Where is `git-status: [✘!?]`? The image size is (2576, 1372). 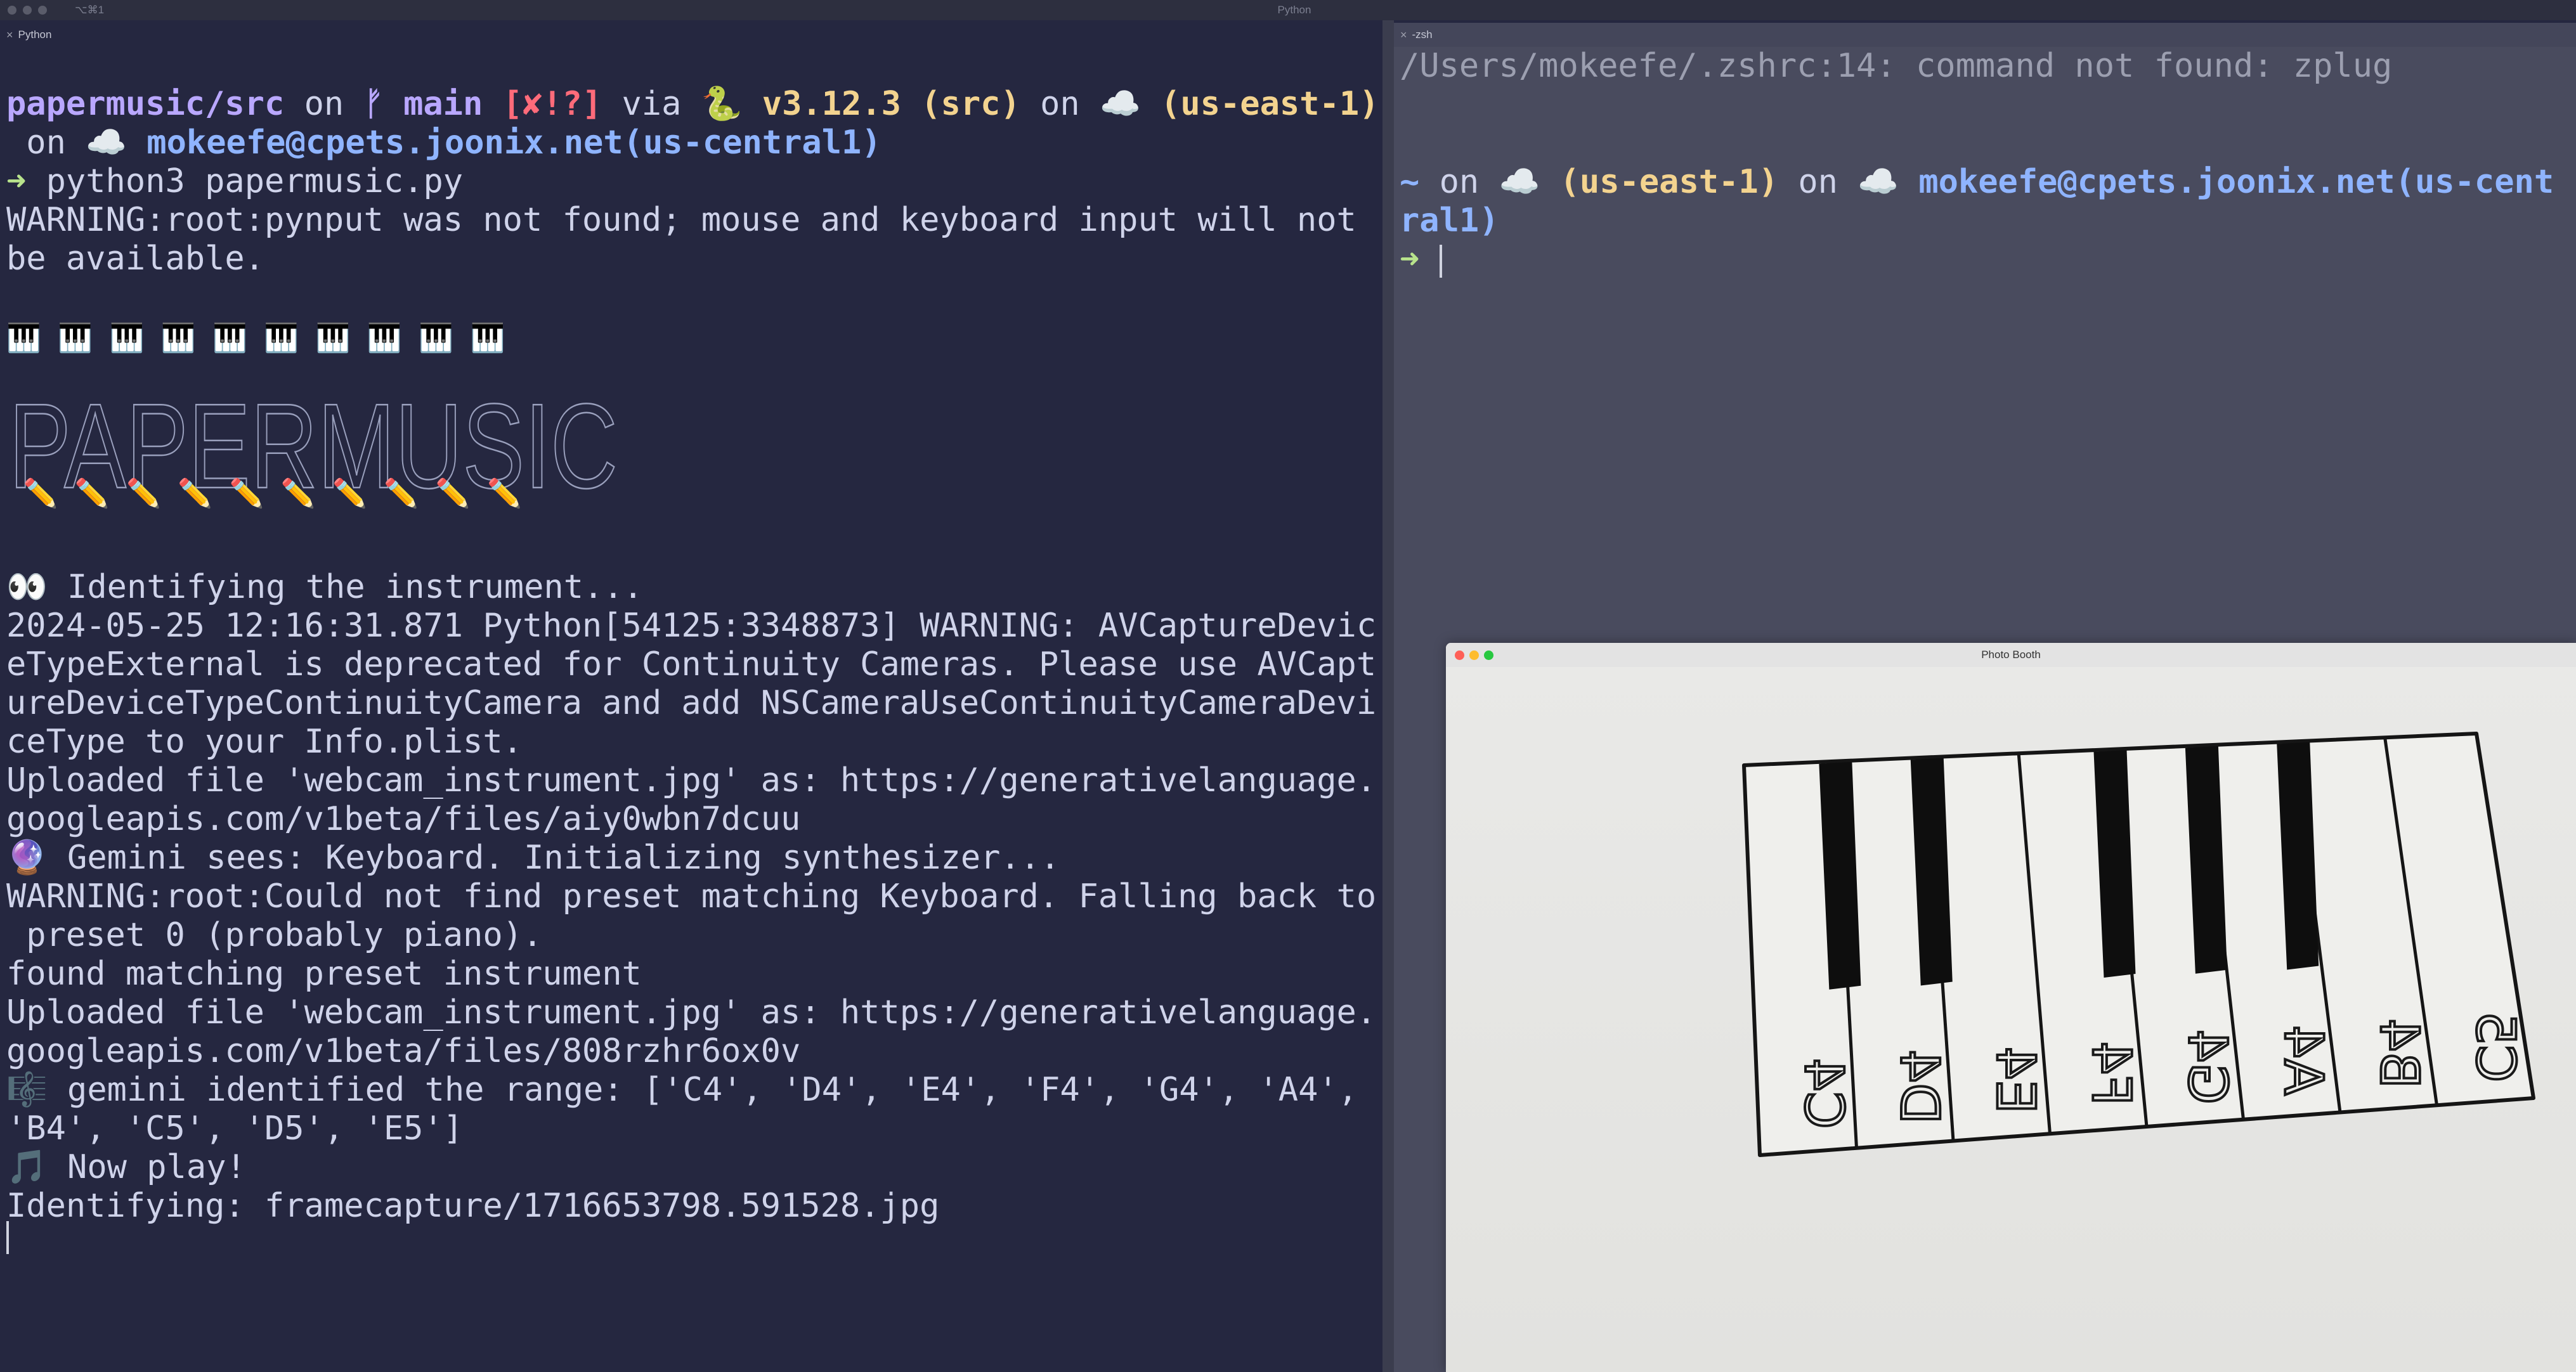 git-status: [✘!?] is located at coordinates (552, 104).